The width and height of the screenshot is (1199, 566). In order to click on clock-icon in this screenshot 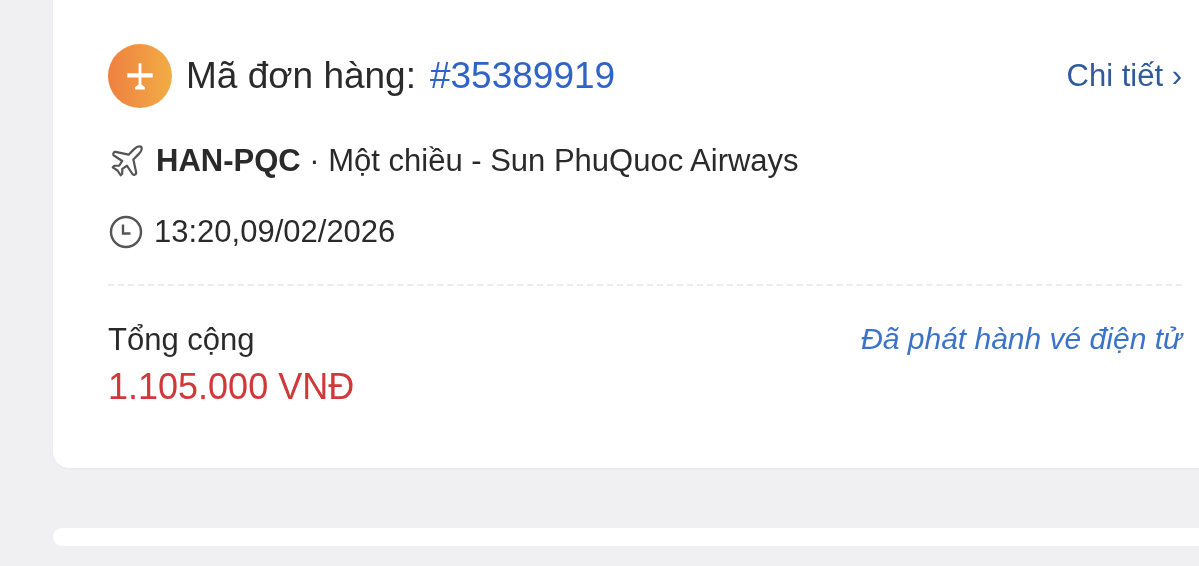, I will do `click(126, 232)`.